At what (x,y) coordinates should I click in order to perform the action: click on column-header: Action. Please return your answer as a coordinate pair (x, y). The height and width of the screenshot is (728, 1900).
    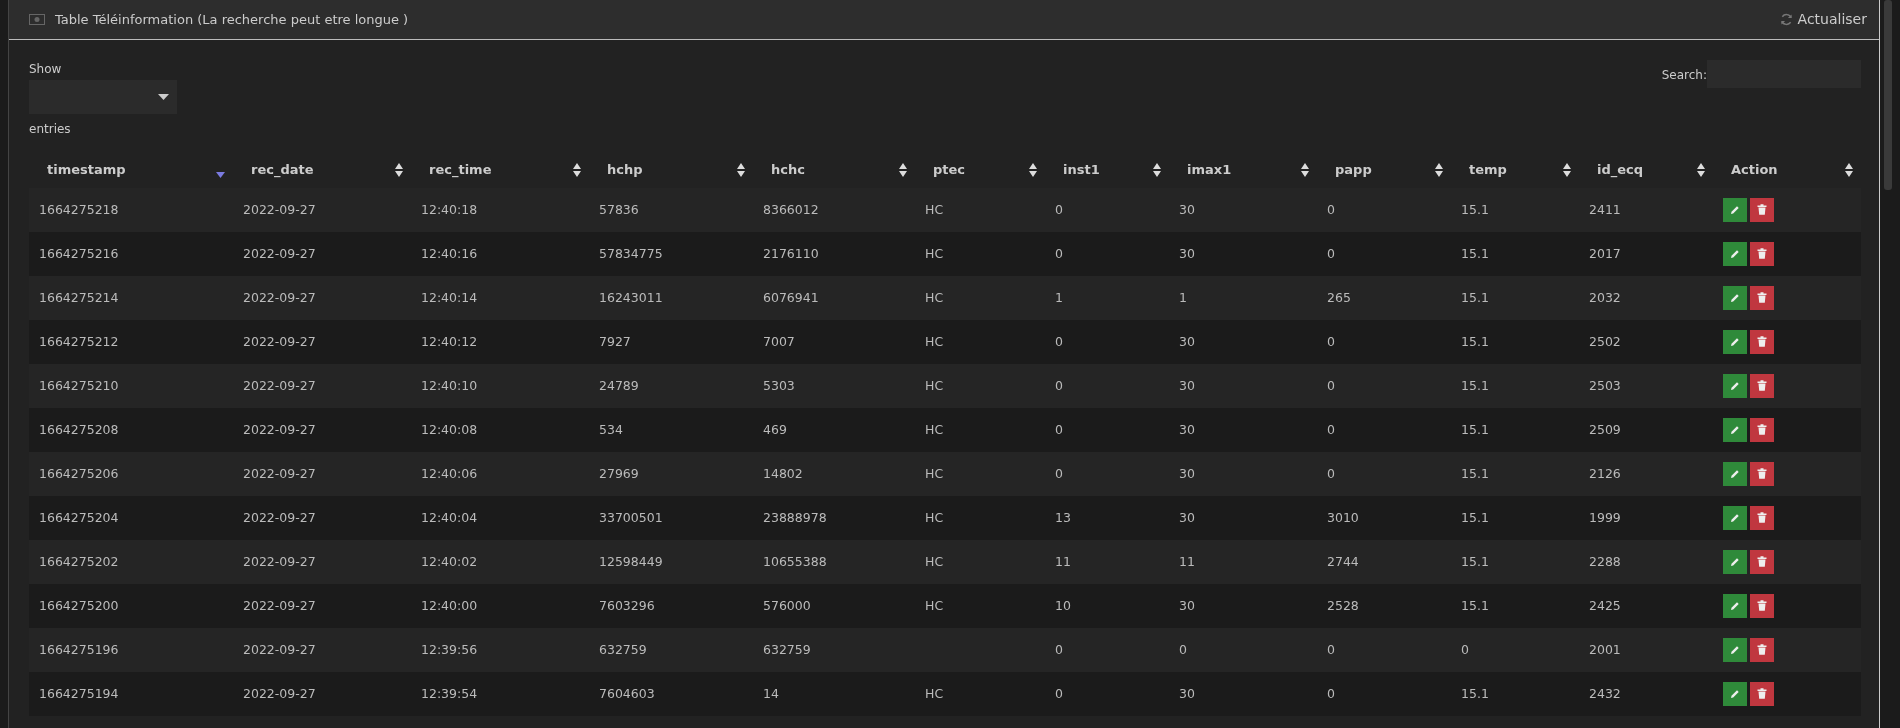
    Looking at the image, I should click on (1787, 170).